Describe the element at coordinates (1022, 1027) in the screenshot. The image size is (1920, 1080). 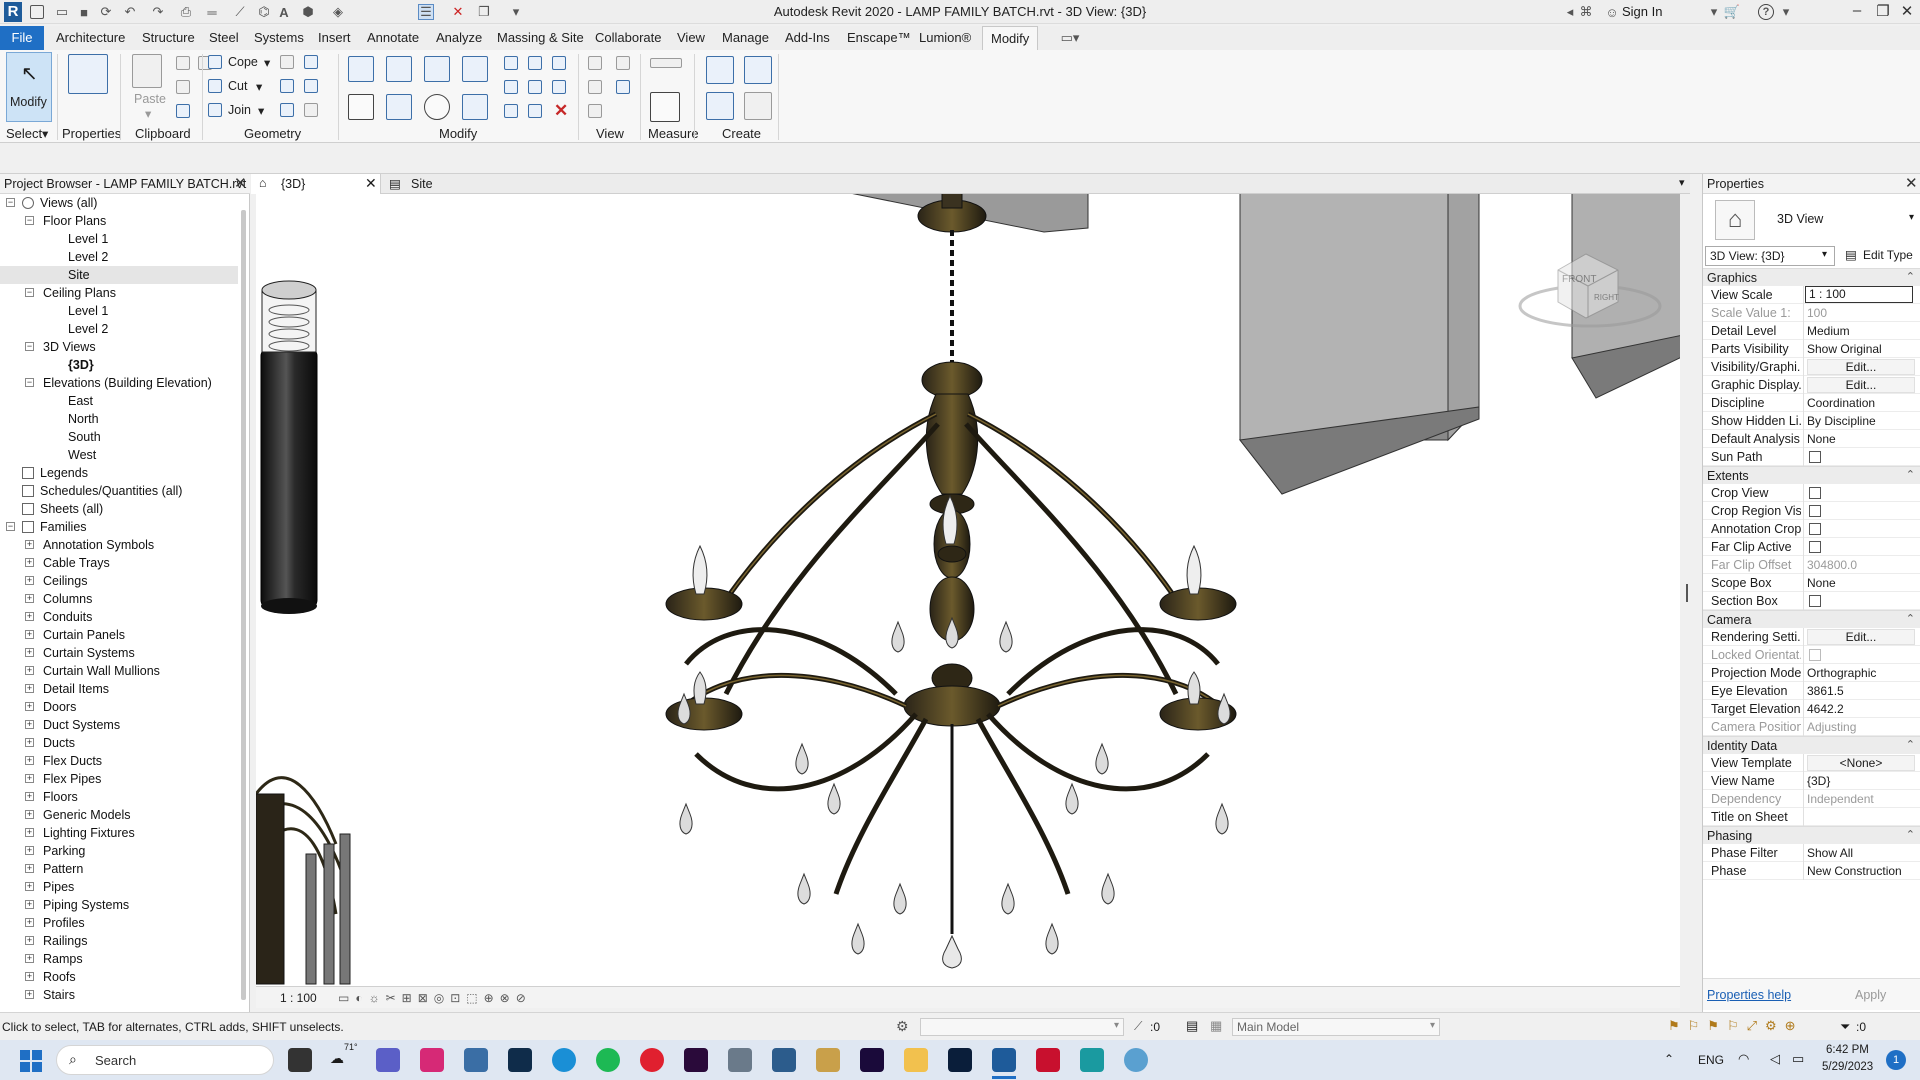
I see `workset-dropdown: ▾` at that location.